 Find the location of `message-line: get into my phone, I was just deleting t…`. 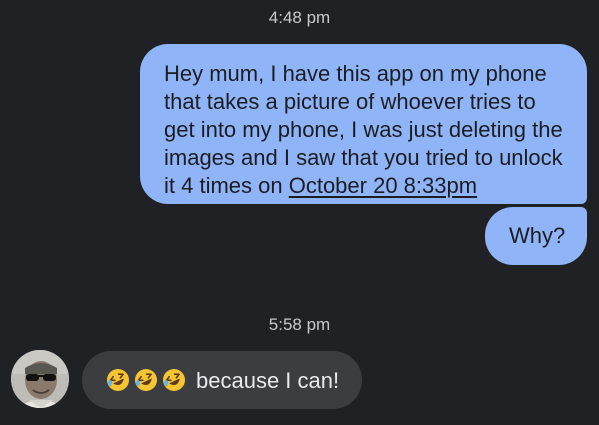

message-line: get into my phone, I was just deleting t… is located at coordinates (363, 129).